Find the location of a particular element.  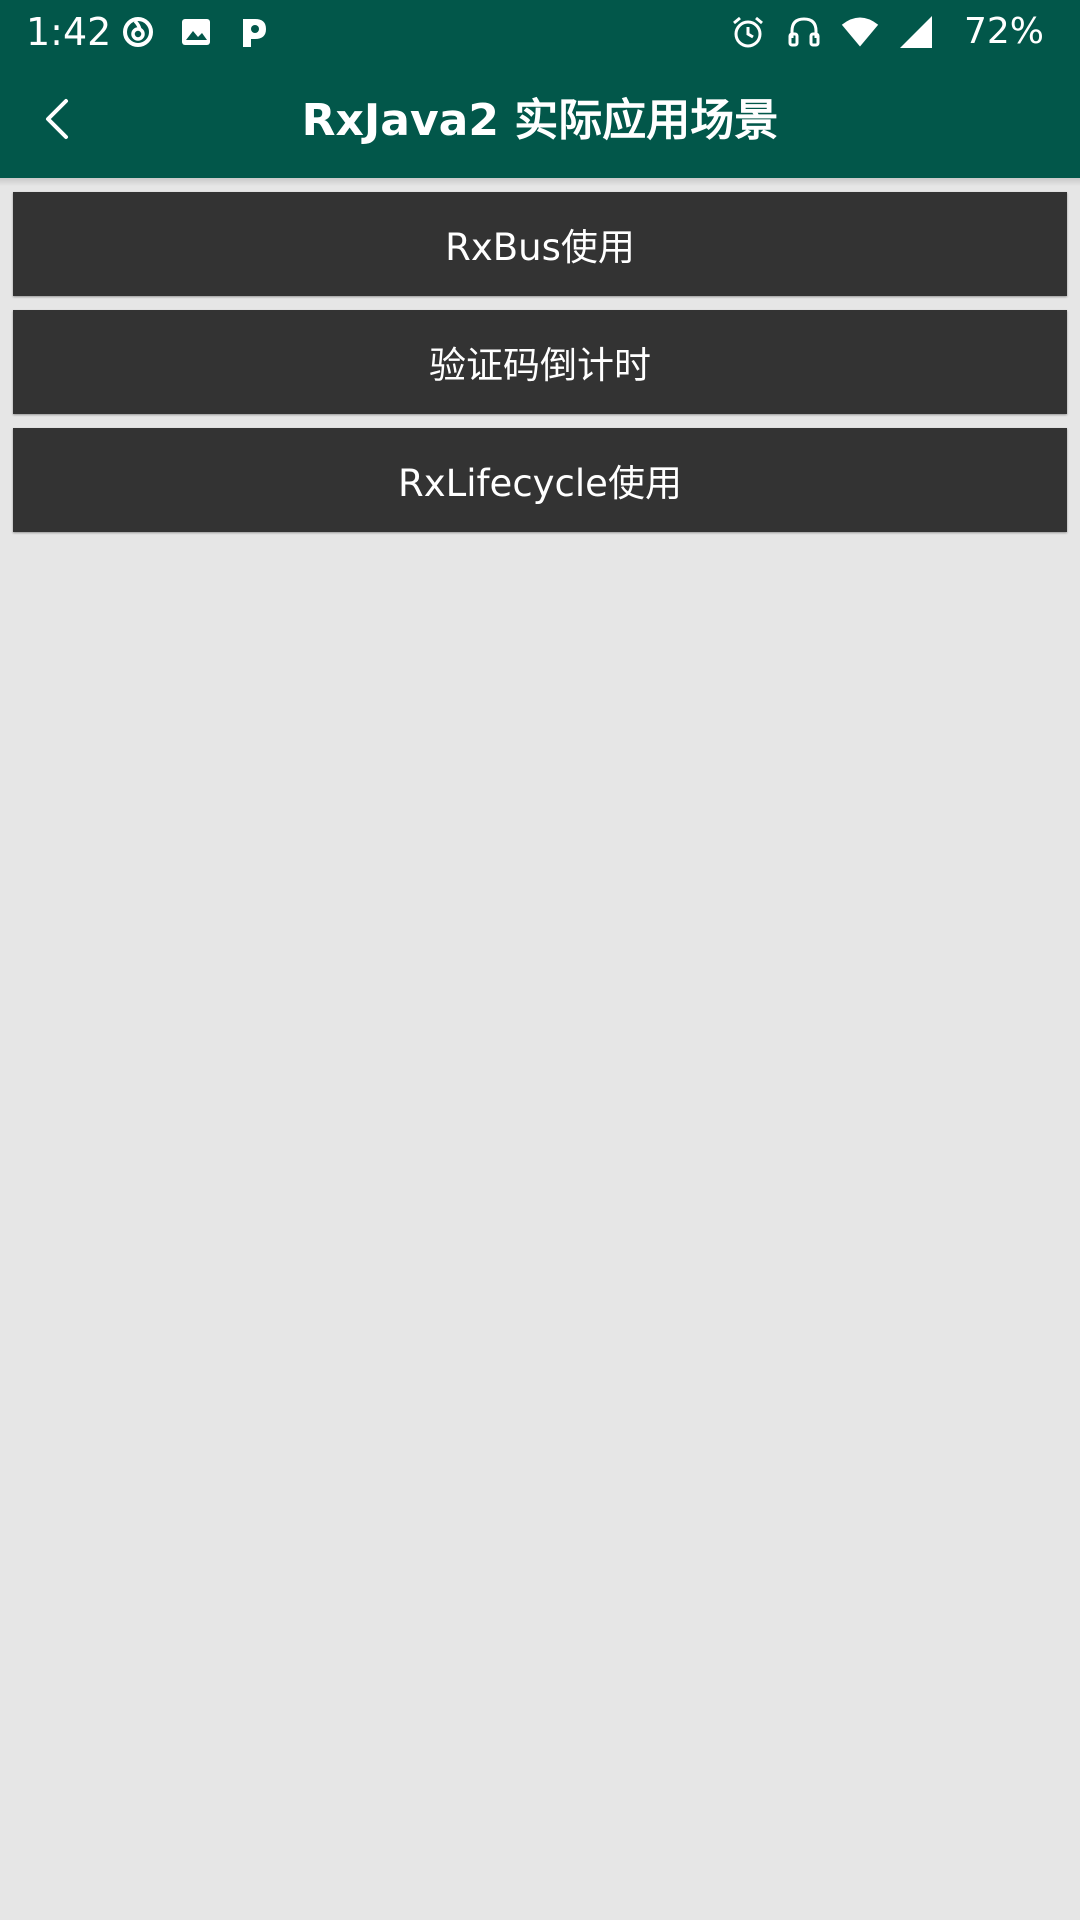

app-bar: RxJava2 实际应用场景 is located at coordinates (540, 120).